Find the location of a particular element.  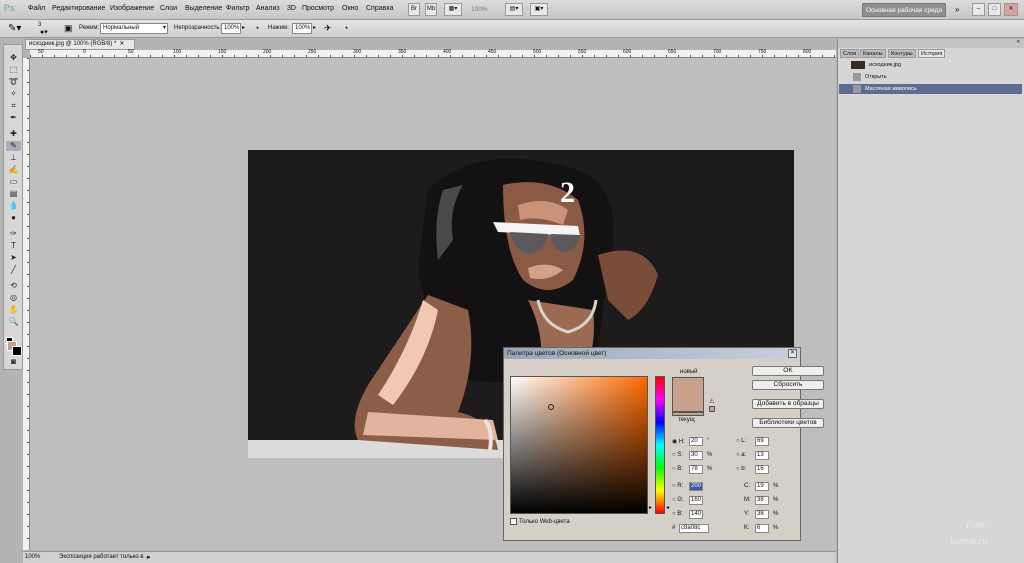

pen-tool-icon: ✑ is located at coordinates (13, 234).